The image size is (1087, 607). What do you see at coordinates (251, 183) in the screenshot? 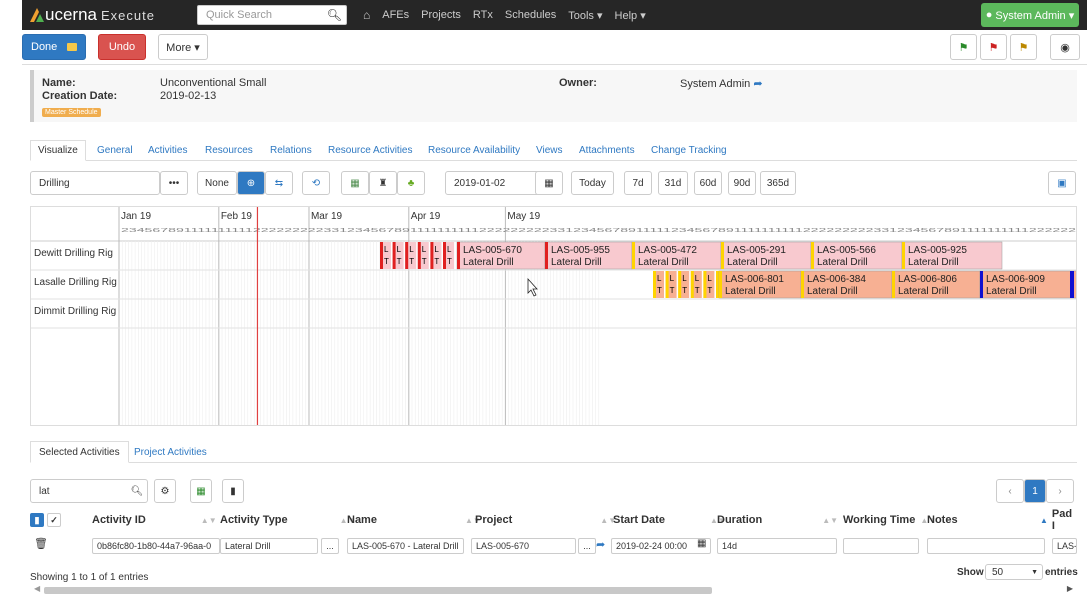
I see `align-center-icon: ⊕` at bounding box center [251, 183].